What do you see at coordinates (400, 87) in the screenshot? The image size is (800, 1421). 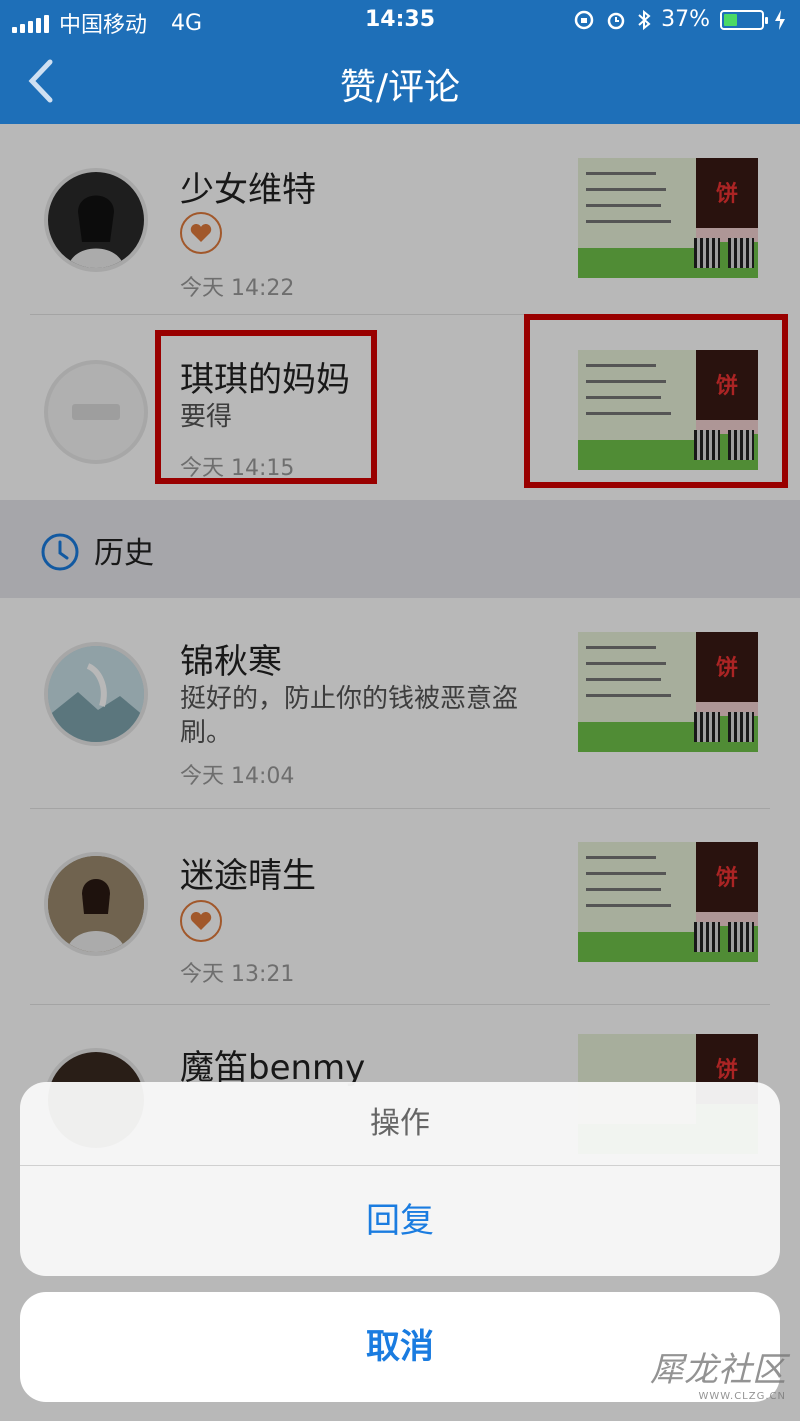 I see `page-title: 赞/评论` at bounding box center [400, 87].